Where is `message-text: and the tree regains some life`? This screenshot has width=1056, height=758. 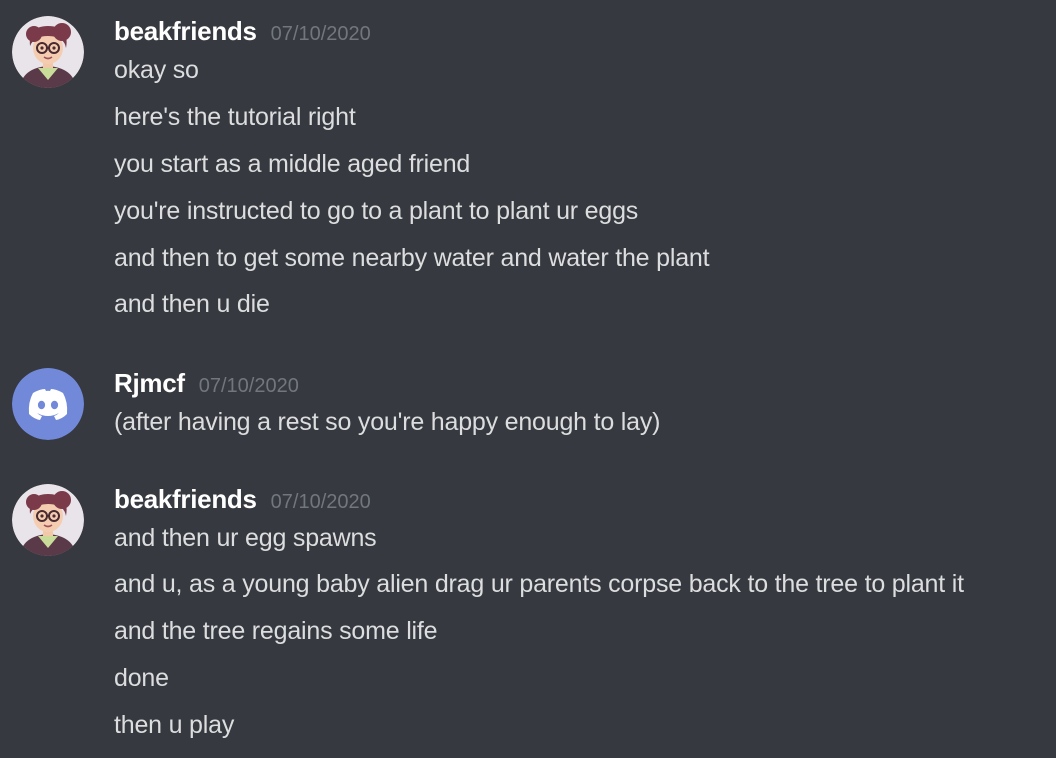
message-text: and the tree regains some life is located at coordinates (276, 631).